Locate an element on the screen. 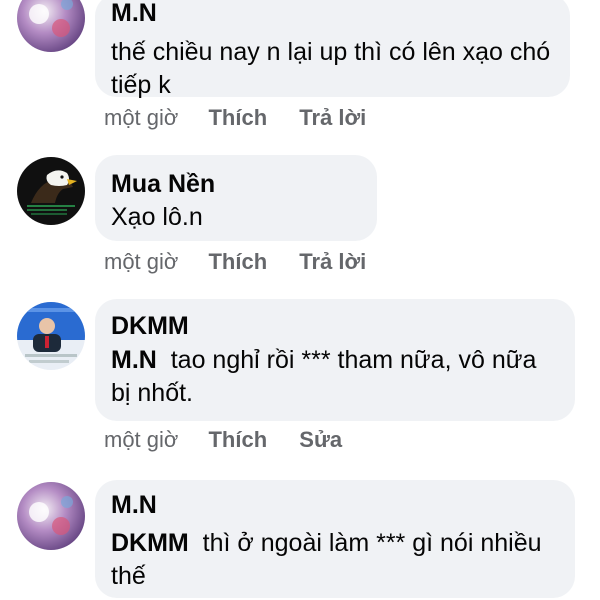 The width and height of the screenshot is (600, 600). comment-bubble: Mua Nền Xạo lô.n is located at coordinates (236, 198).